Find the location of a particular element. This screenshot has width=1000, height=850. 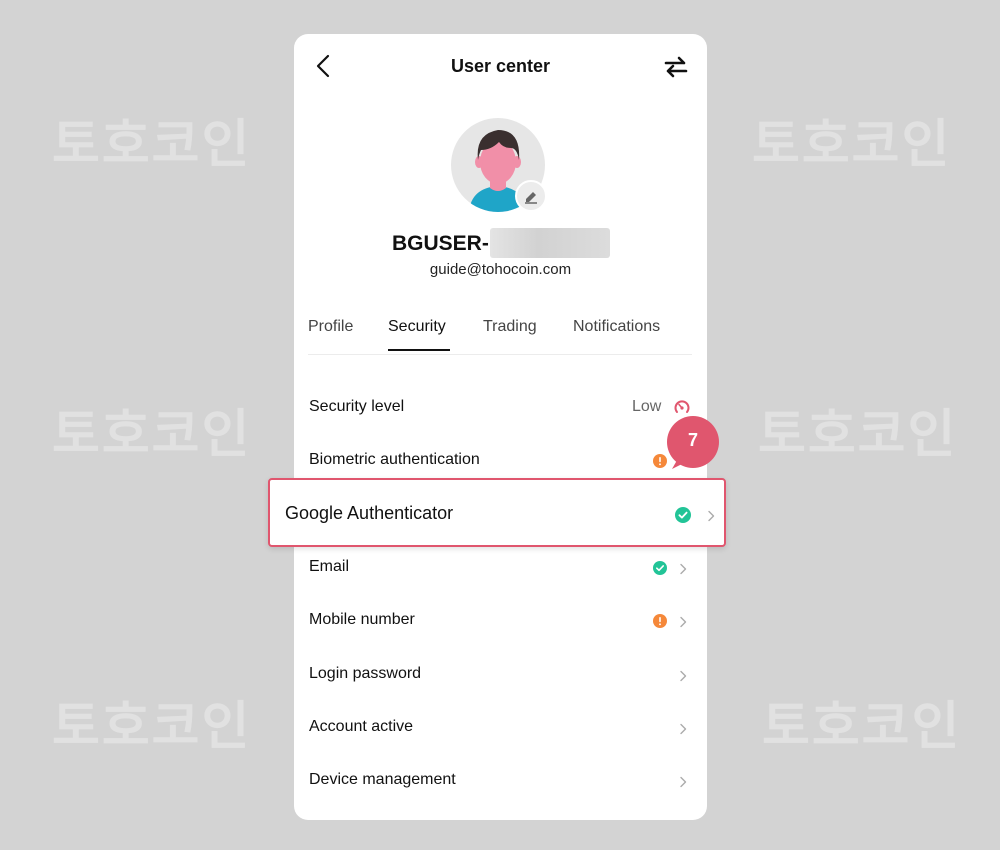

gauge-icon is located at coordinates (682, 407).